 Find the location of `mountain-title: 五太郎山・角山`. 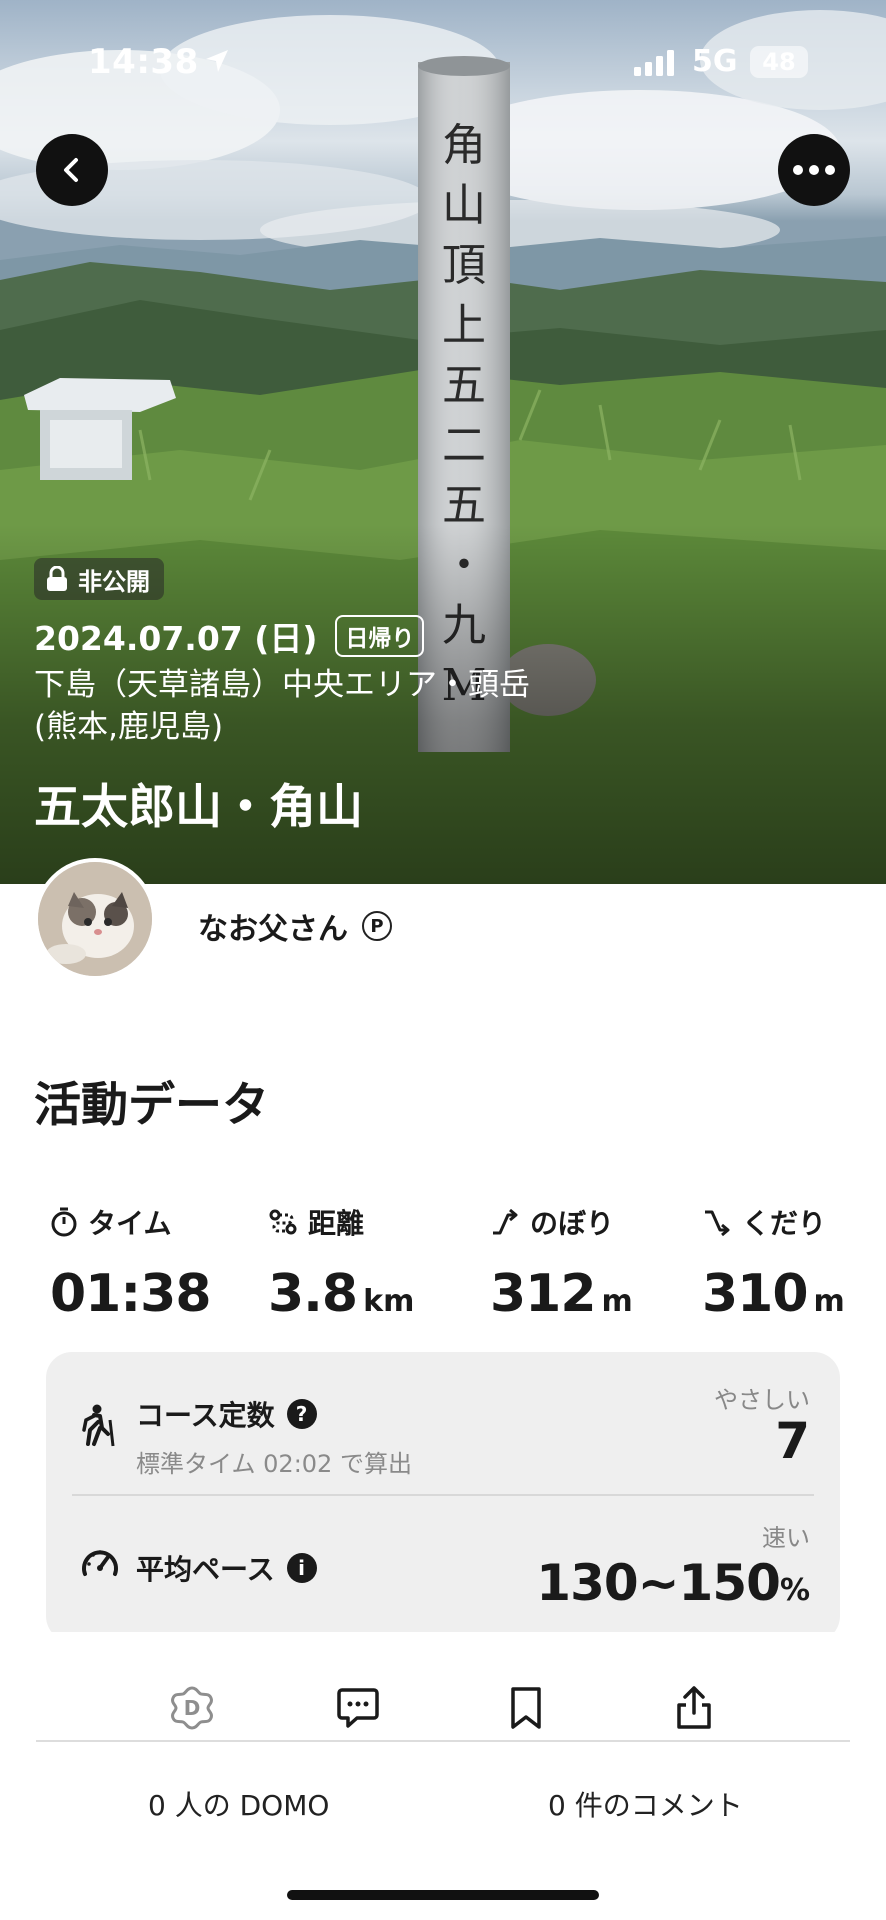

mountain-title: 五太郎山・角山 is located at coordinates (198, 807).